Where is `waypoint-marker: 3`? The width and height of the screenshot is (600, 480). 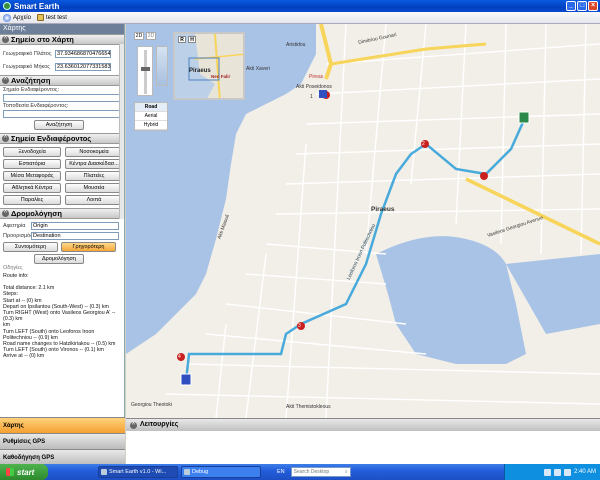
waypoint-marker: 3 is located at coordinates (299, 326).